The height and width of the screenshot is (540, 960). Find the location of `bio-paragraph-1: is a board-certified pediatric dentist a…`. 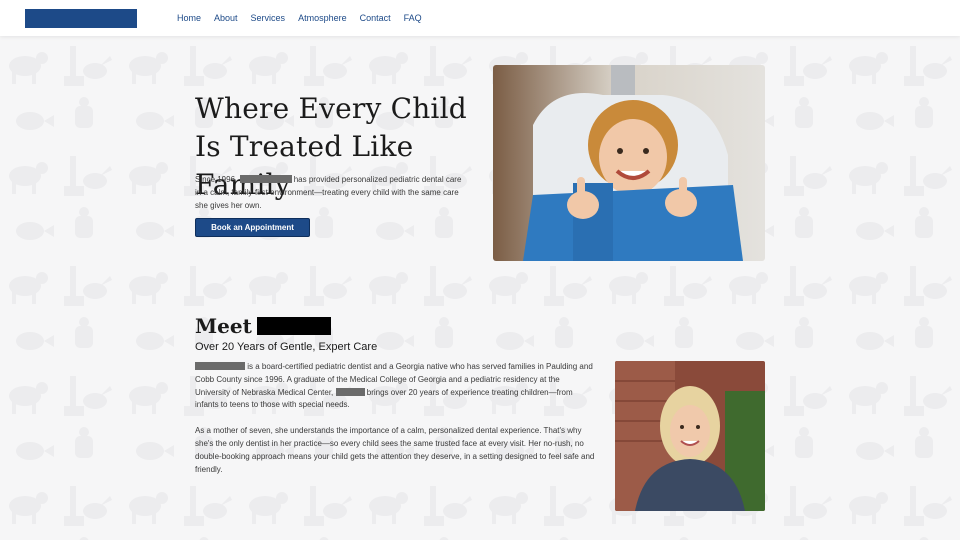

bio-paragraph-1: is a board-certified pediatric dentist a… is located at coordinates (395, 386).